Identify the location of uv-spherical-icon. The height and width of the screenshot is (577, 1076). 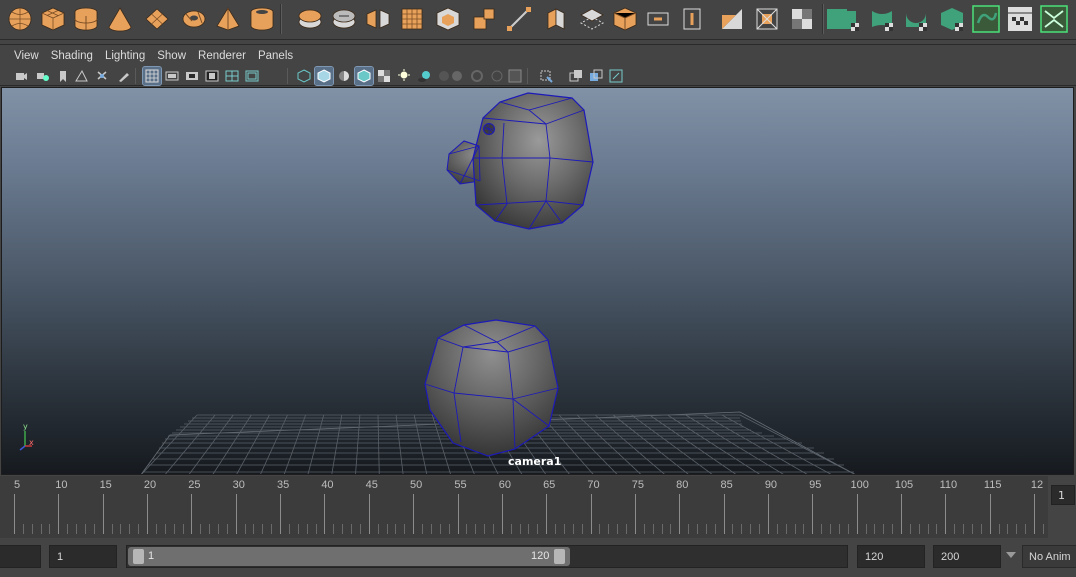
(952, 19).